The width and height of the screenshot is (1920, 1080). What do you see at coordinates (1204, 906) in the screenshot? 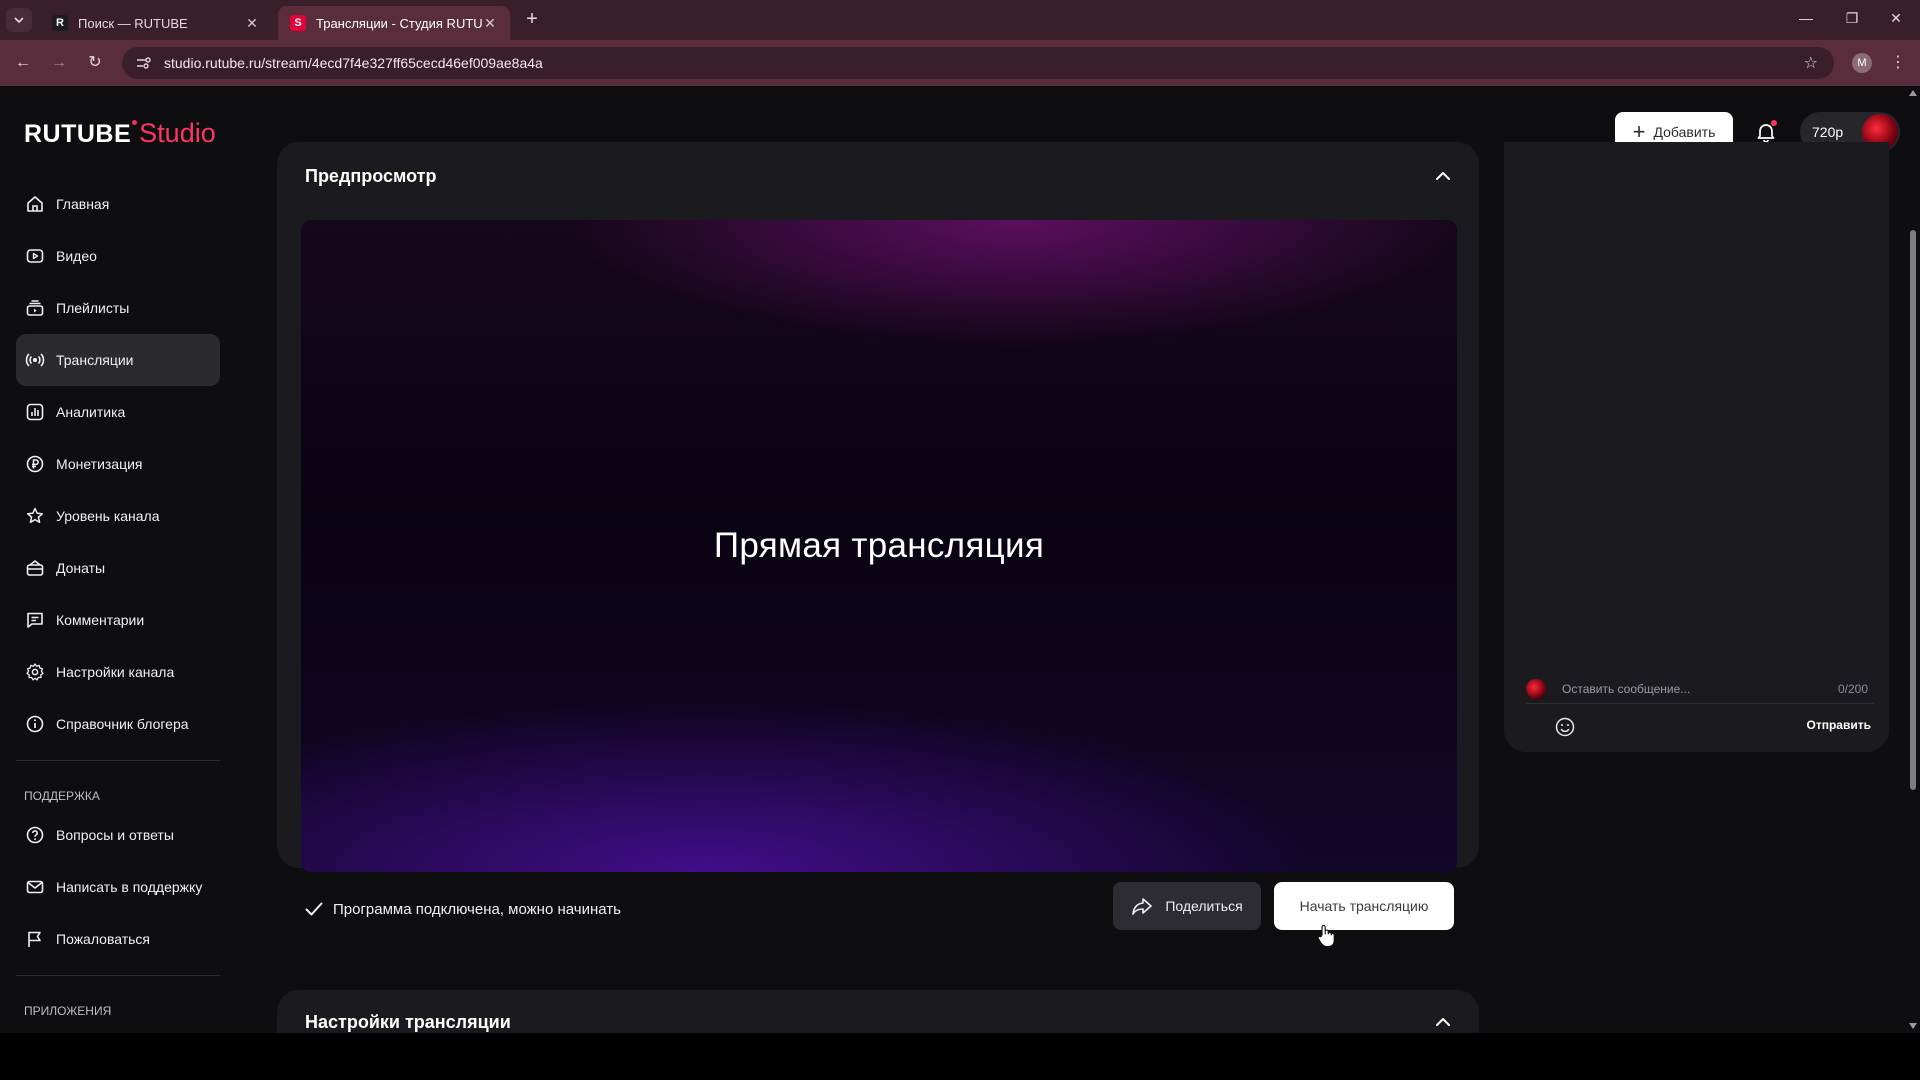
I see `share-button-label: Поделиться` at bounding box center [1204, 906].